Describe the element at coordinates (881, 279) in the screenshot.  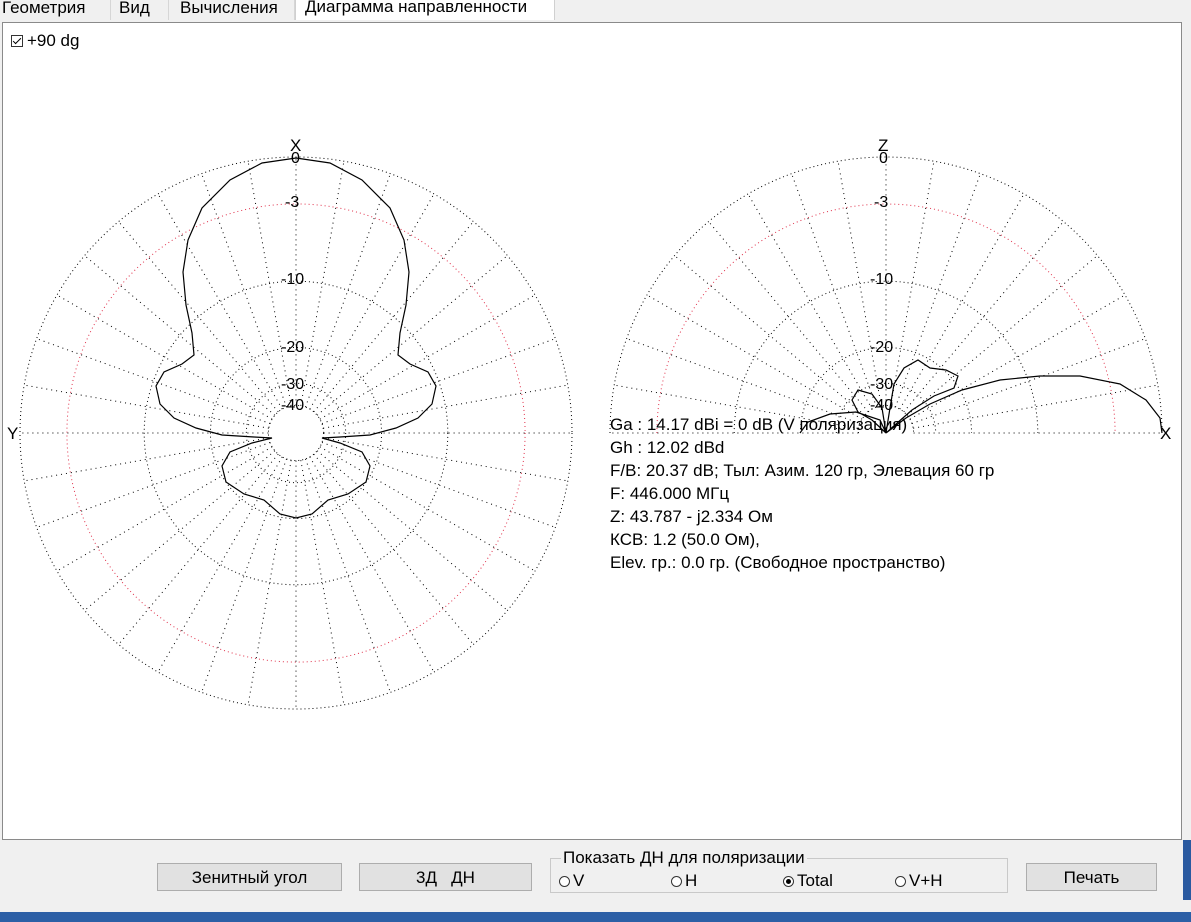
I see `right-ring-label-10: -10` at that location.